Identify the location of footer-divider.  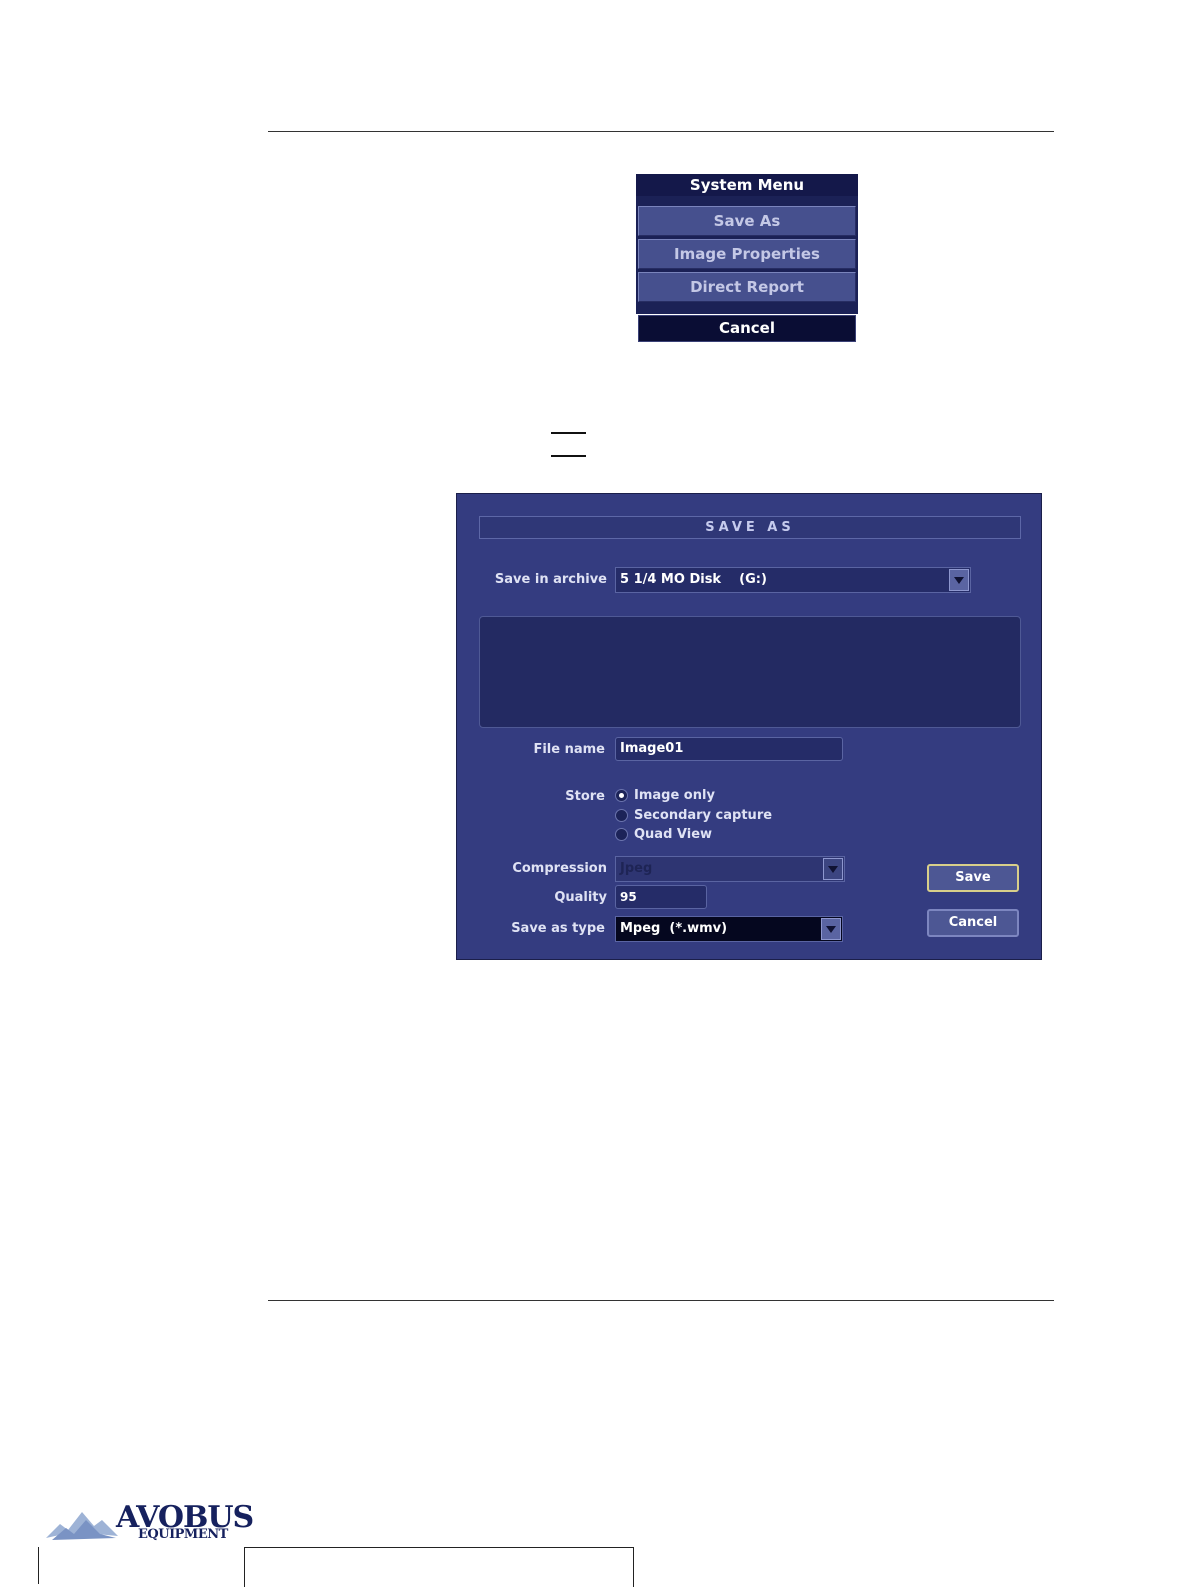
(38, 1565).